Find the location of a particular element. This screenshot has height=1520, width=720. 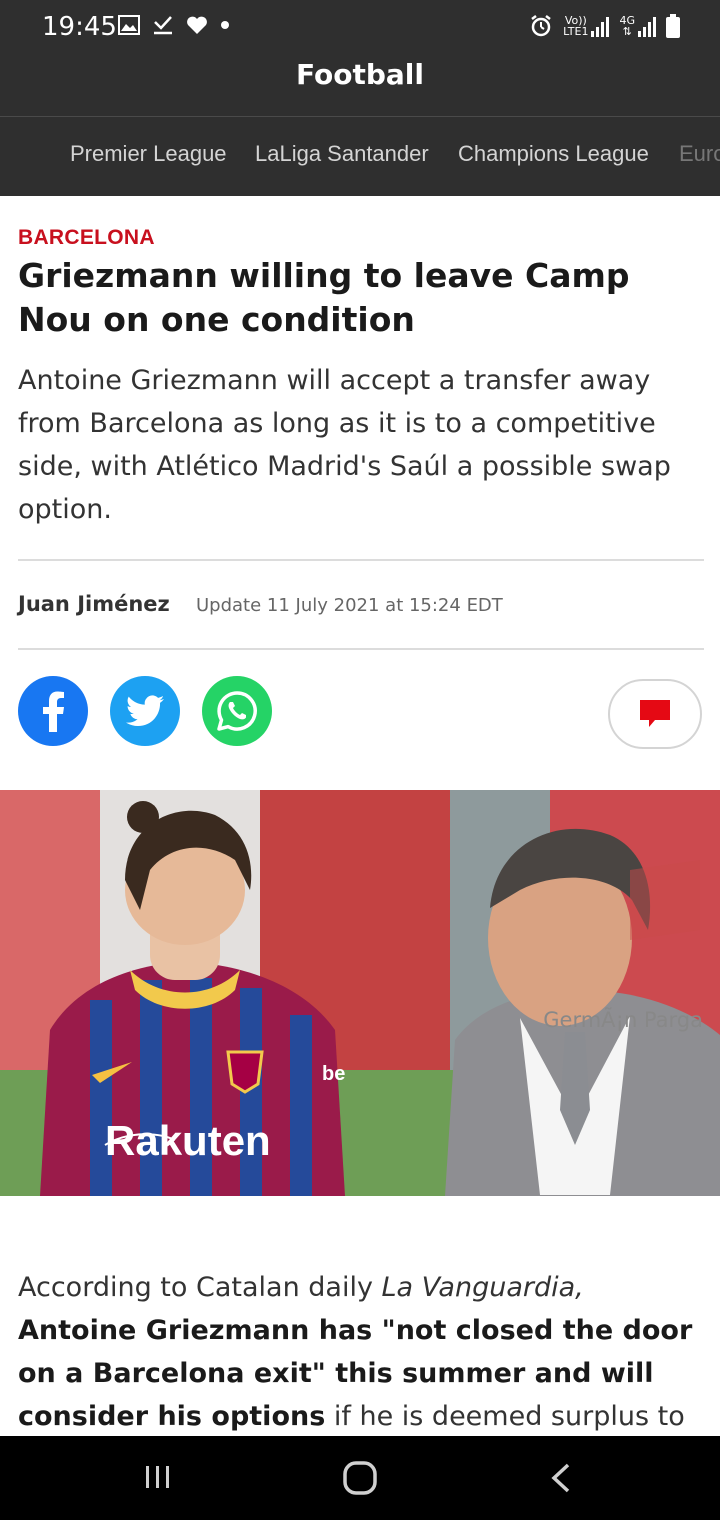

body-source: La Vanguardia, is located at coordinates (482, 1287).